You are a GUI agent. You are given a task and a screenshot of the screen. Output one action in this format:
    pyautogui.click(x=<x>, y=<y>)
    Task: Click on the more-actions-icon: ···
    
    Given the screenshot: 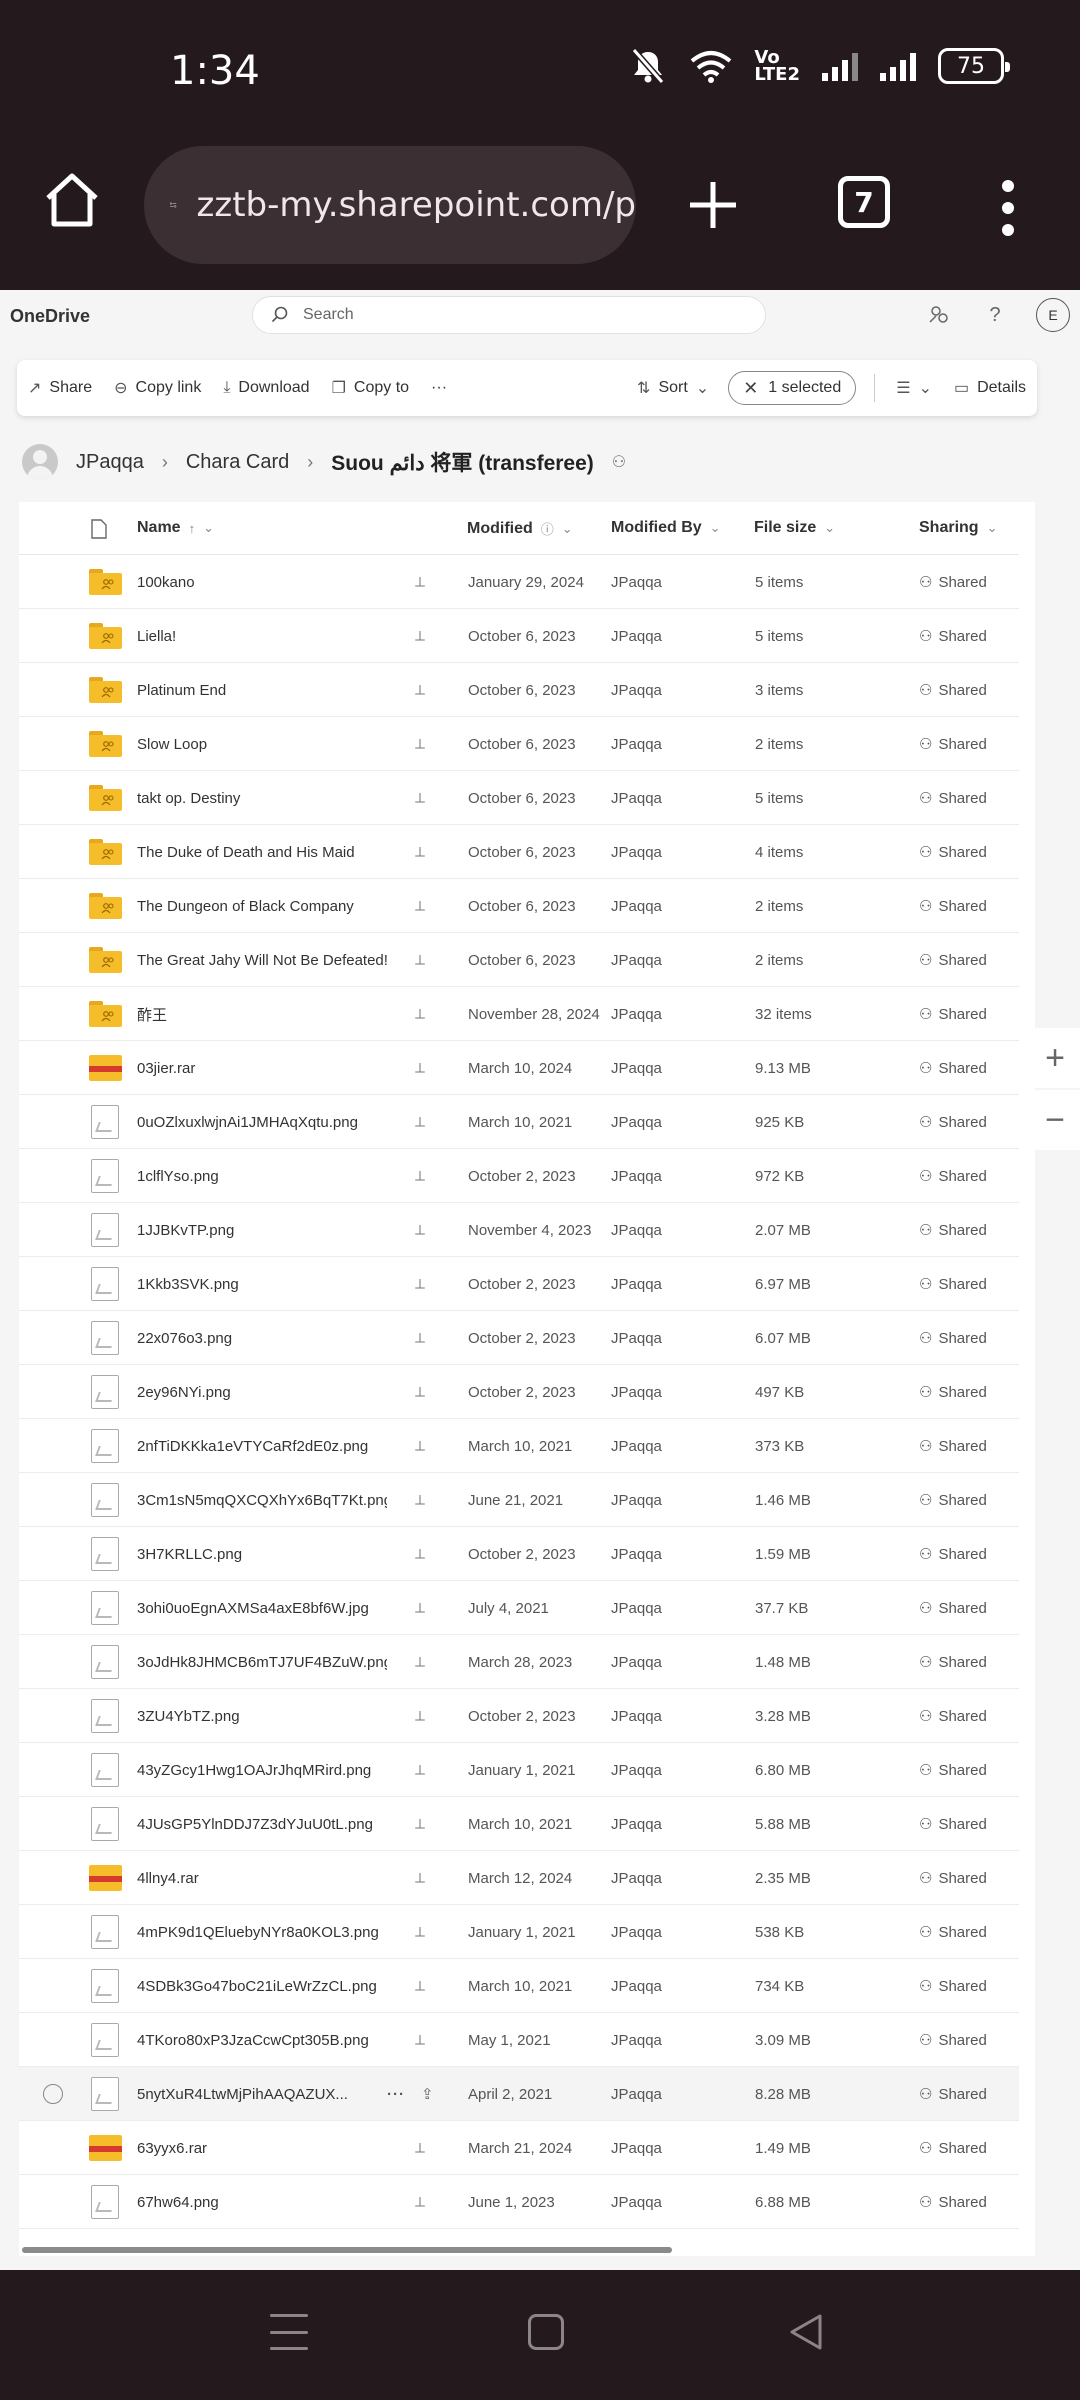 What is the action you would take?
    pyautogui.click(x=396, y=2094)
    